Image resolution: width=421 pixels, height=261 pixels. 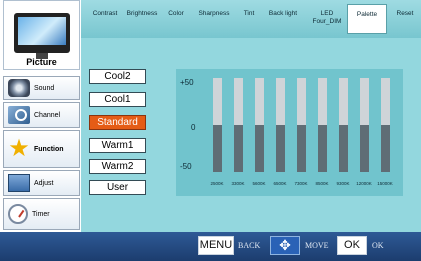 I want to click on ok-key: OK, so click(x=352, y=245).